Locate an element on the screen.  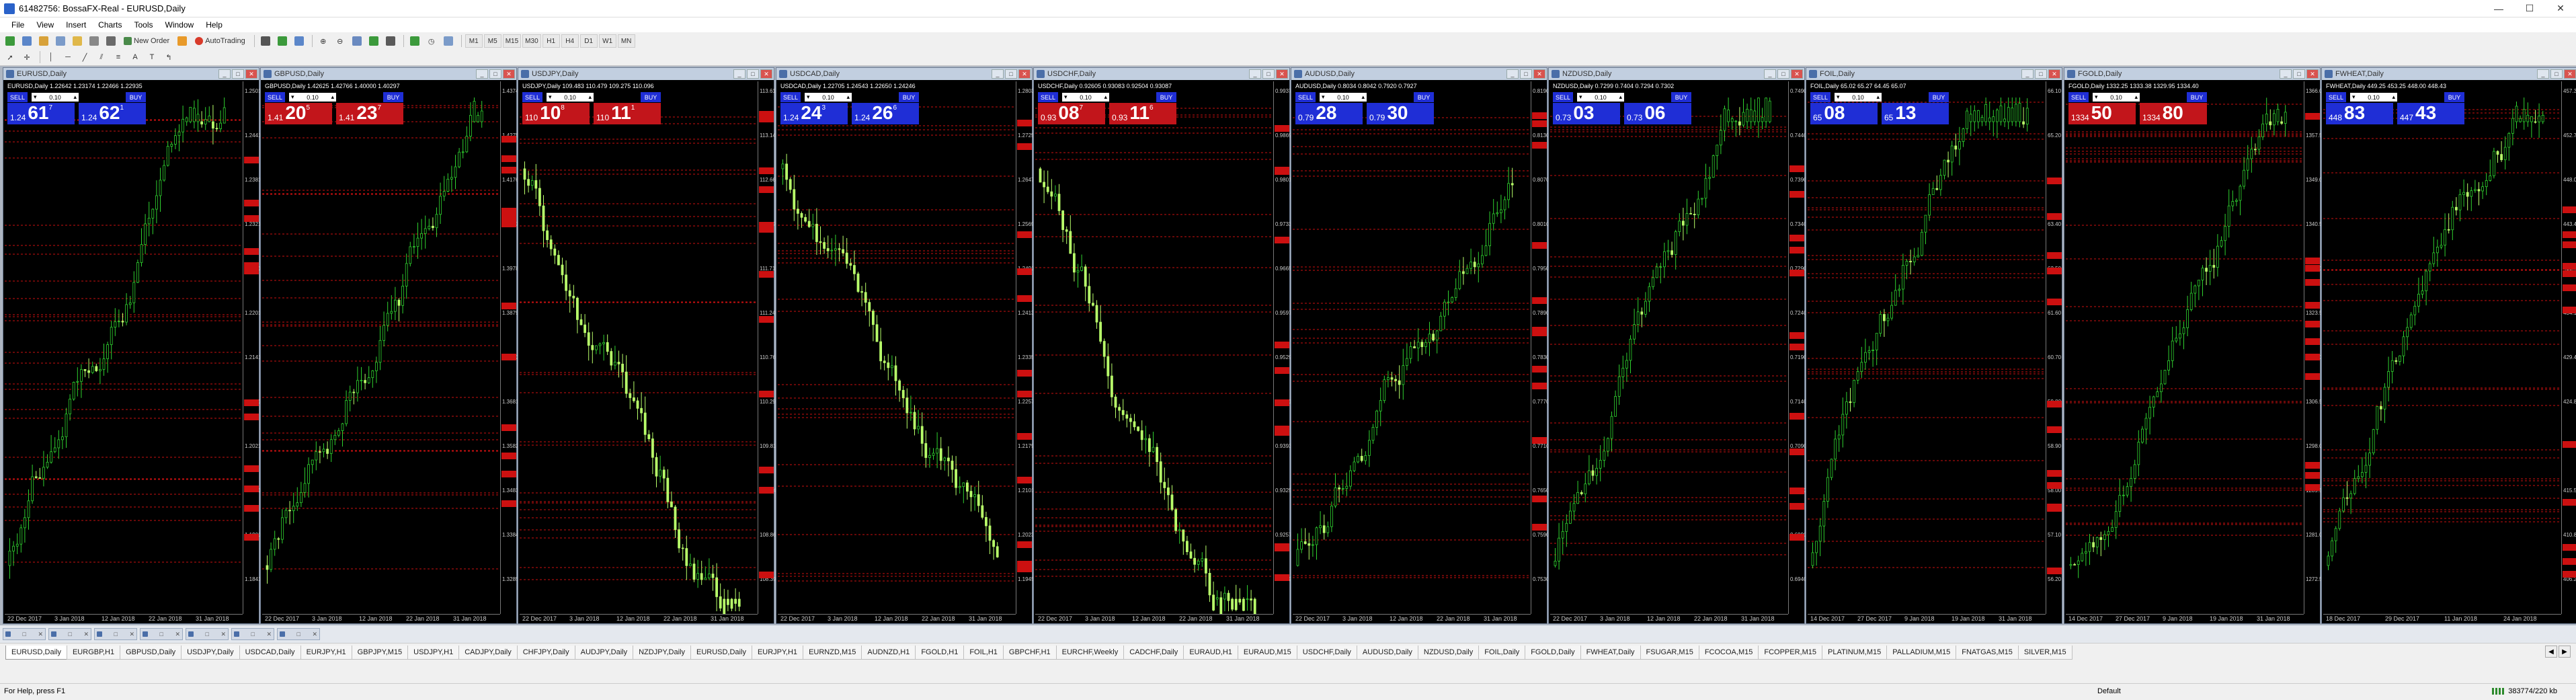
buy-price: 447 43 is located at coordinates (2430, 113).